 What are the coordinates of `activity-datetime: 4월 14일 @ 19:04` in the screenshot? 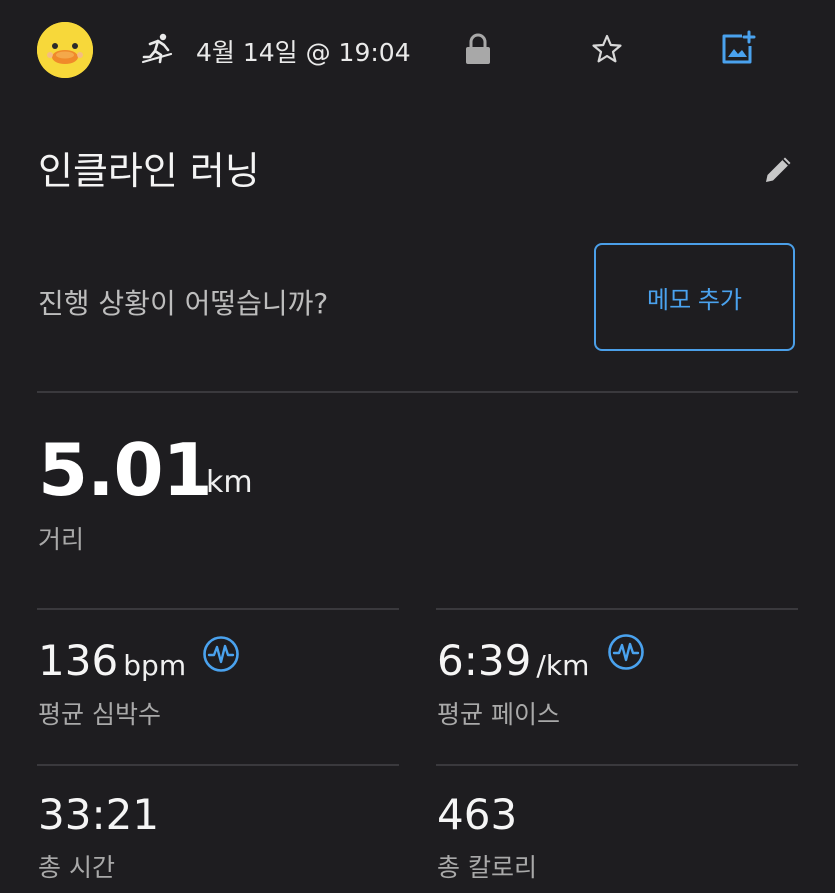 It's located at (303, 52).